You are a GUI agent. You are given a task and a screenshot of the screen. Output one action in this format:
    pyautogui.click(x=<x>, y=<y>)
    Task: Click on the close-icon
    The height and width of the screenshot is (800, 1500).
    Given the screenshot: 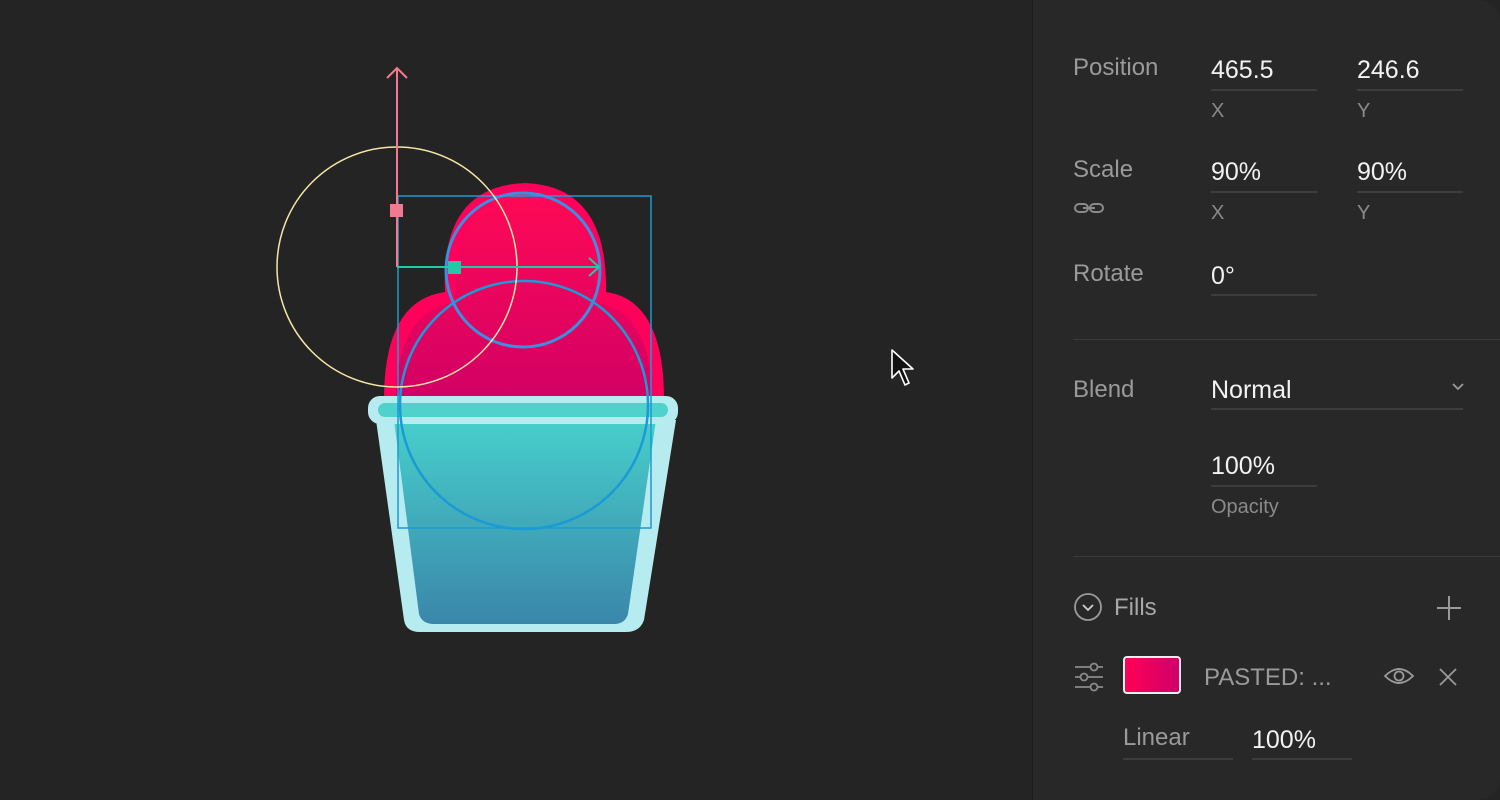 What is the action you would take?
    pyautogui.click(x=1448, y=677)
    